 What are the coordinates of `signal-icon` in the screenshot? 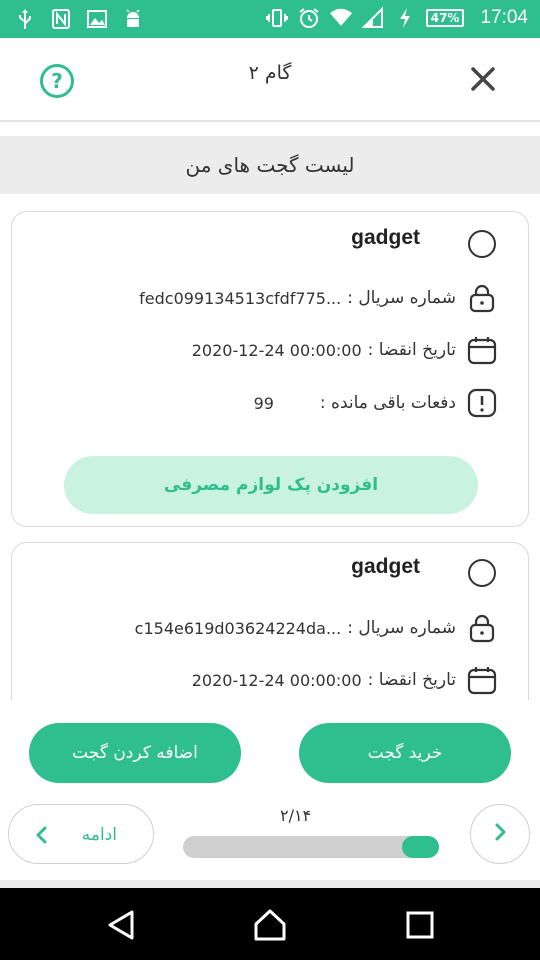 It's located at (372, 18).